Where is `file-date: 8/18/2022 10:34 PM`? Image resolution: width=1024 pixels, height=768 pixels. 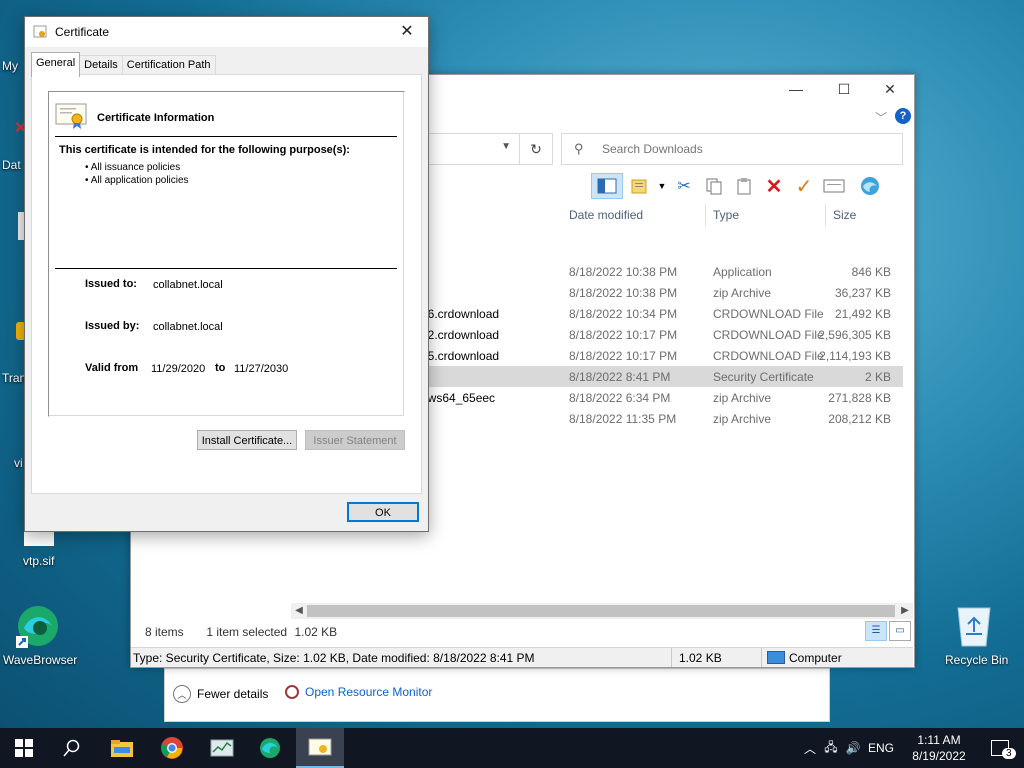 file-date: 8/18/2022 10:34 PM is located at coordinates (623, 314).